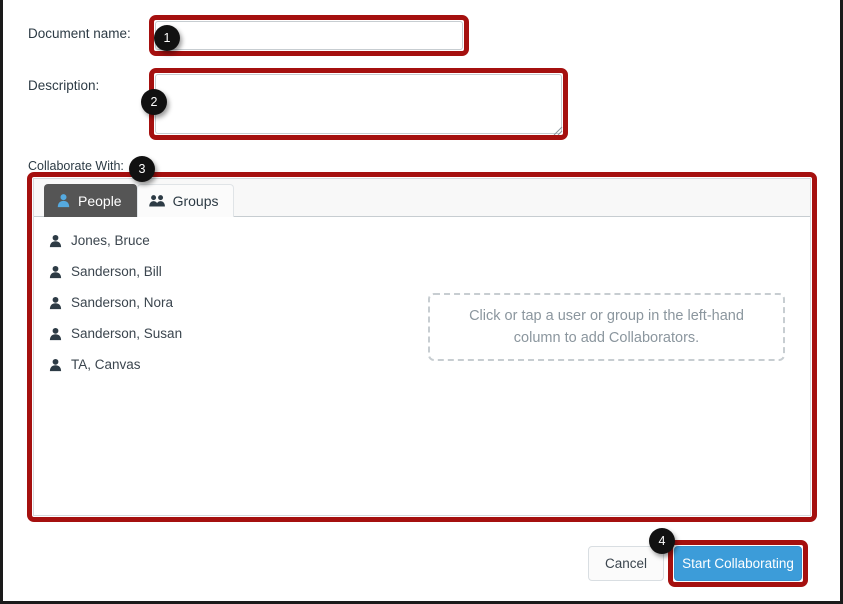  What do you see at coordinates (122, 302) in the screenshot?
I see `person-name: Sanderson, Nora` at bounding box center [122, 302].